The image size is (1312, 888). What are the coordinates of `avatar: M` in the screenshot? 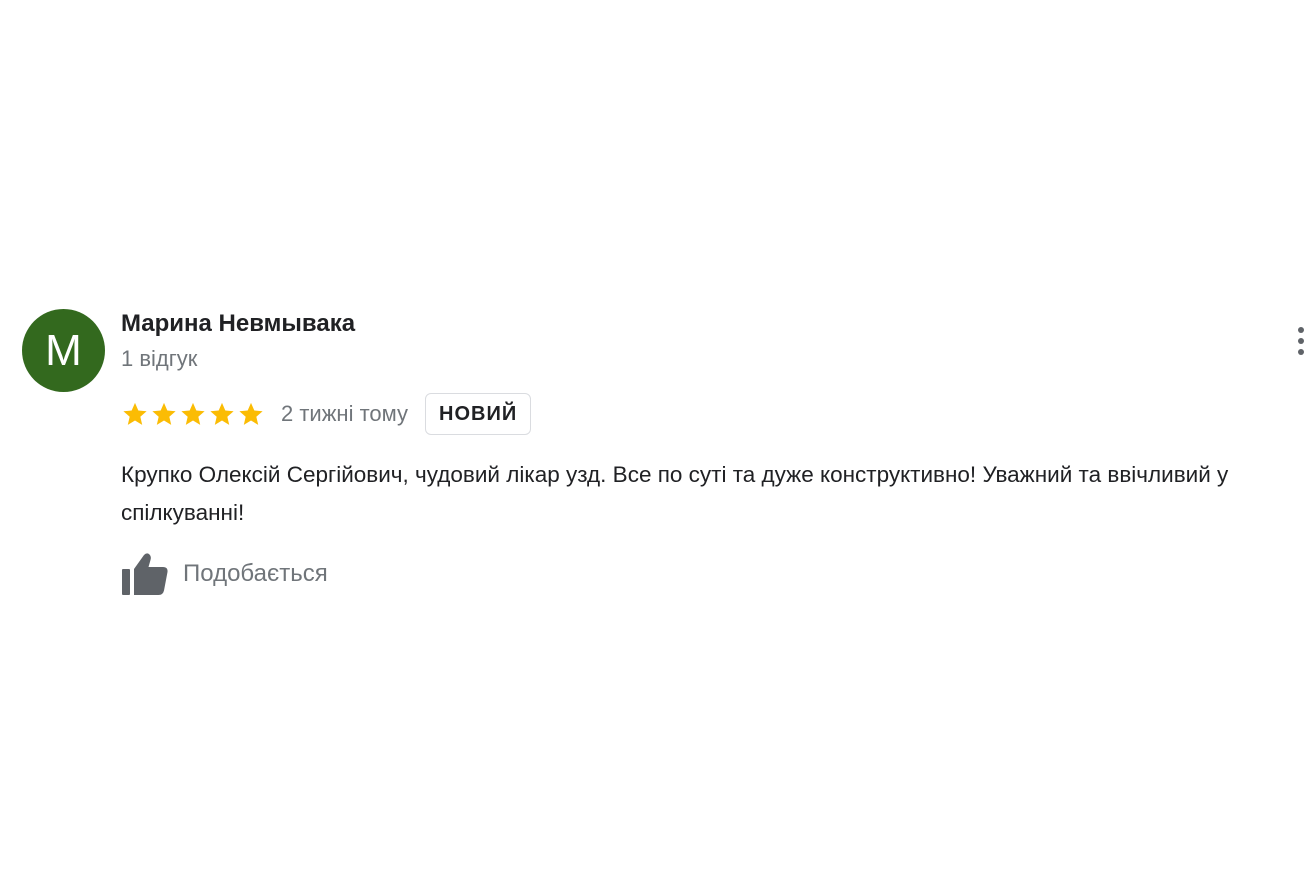 It's located at (63, 350).